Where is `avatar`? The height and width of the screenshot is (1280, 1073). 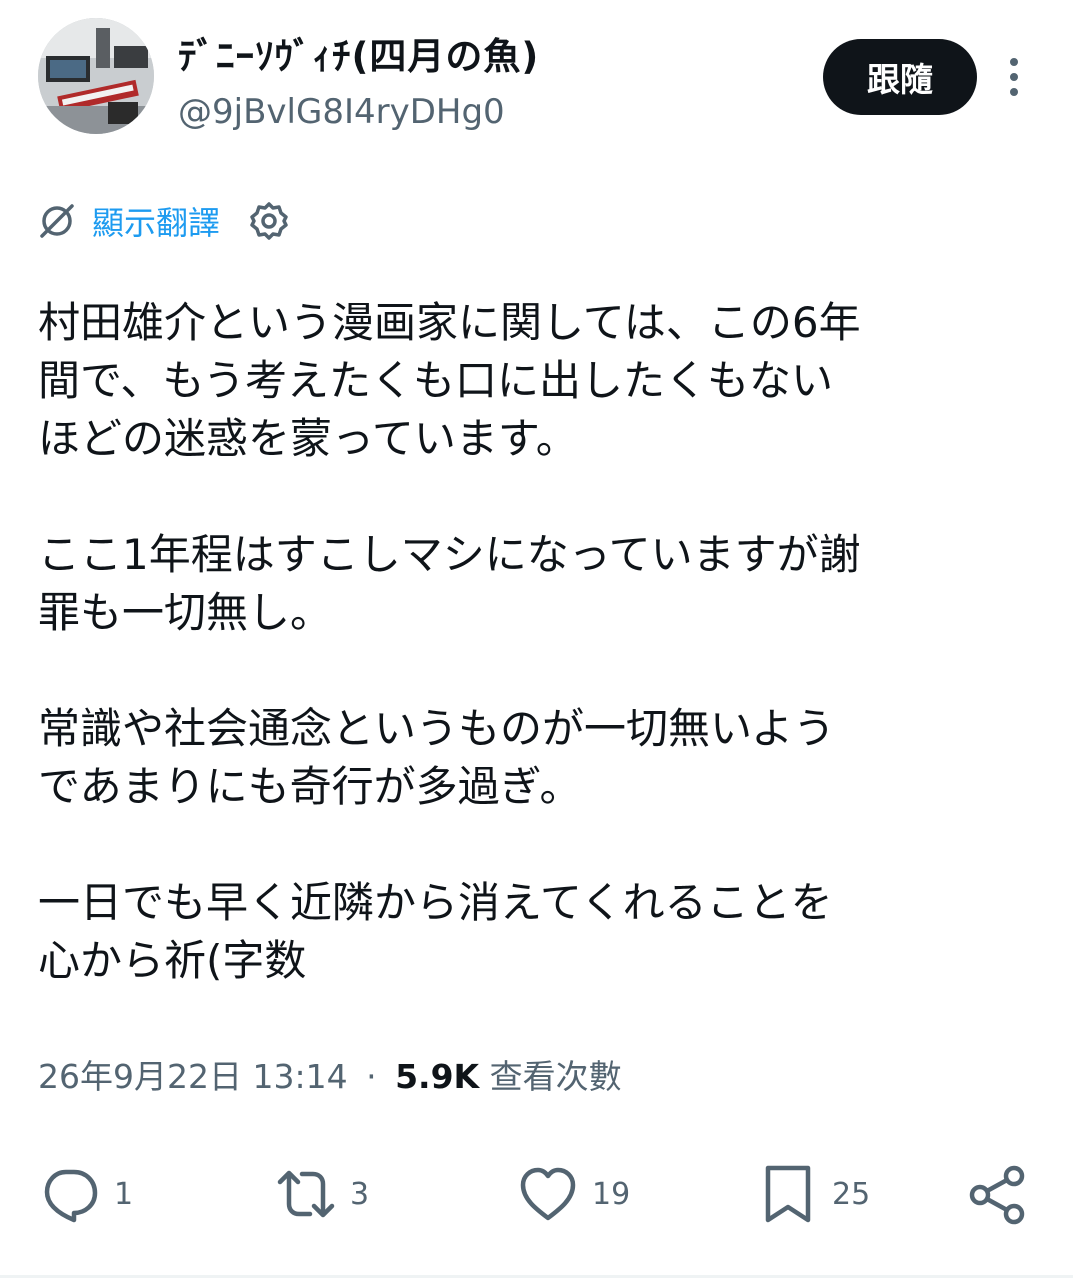 avatar is located at coordinates (96, 76).